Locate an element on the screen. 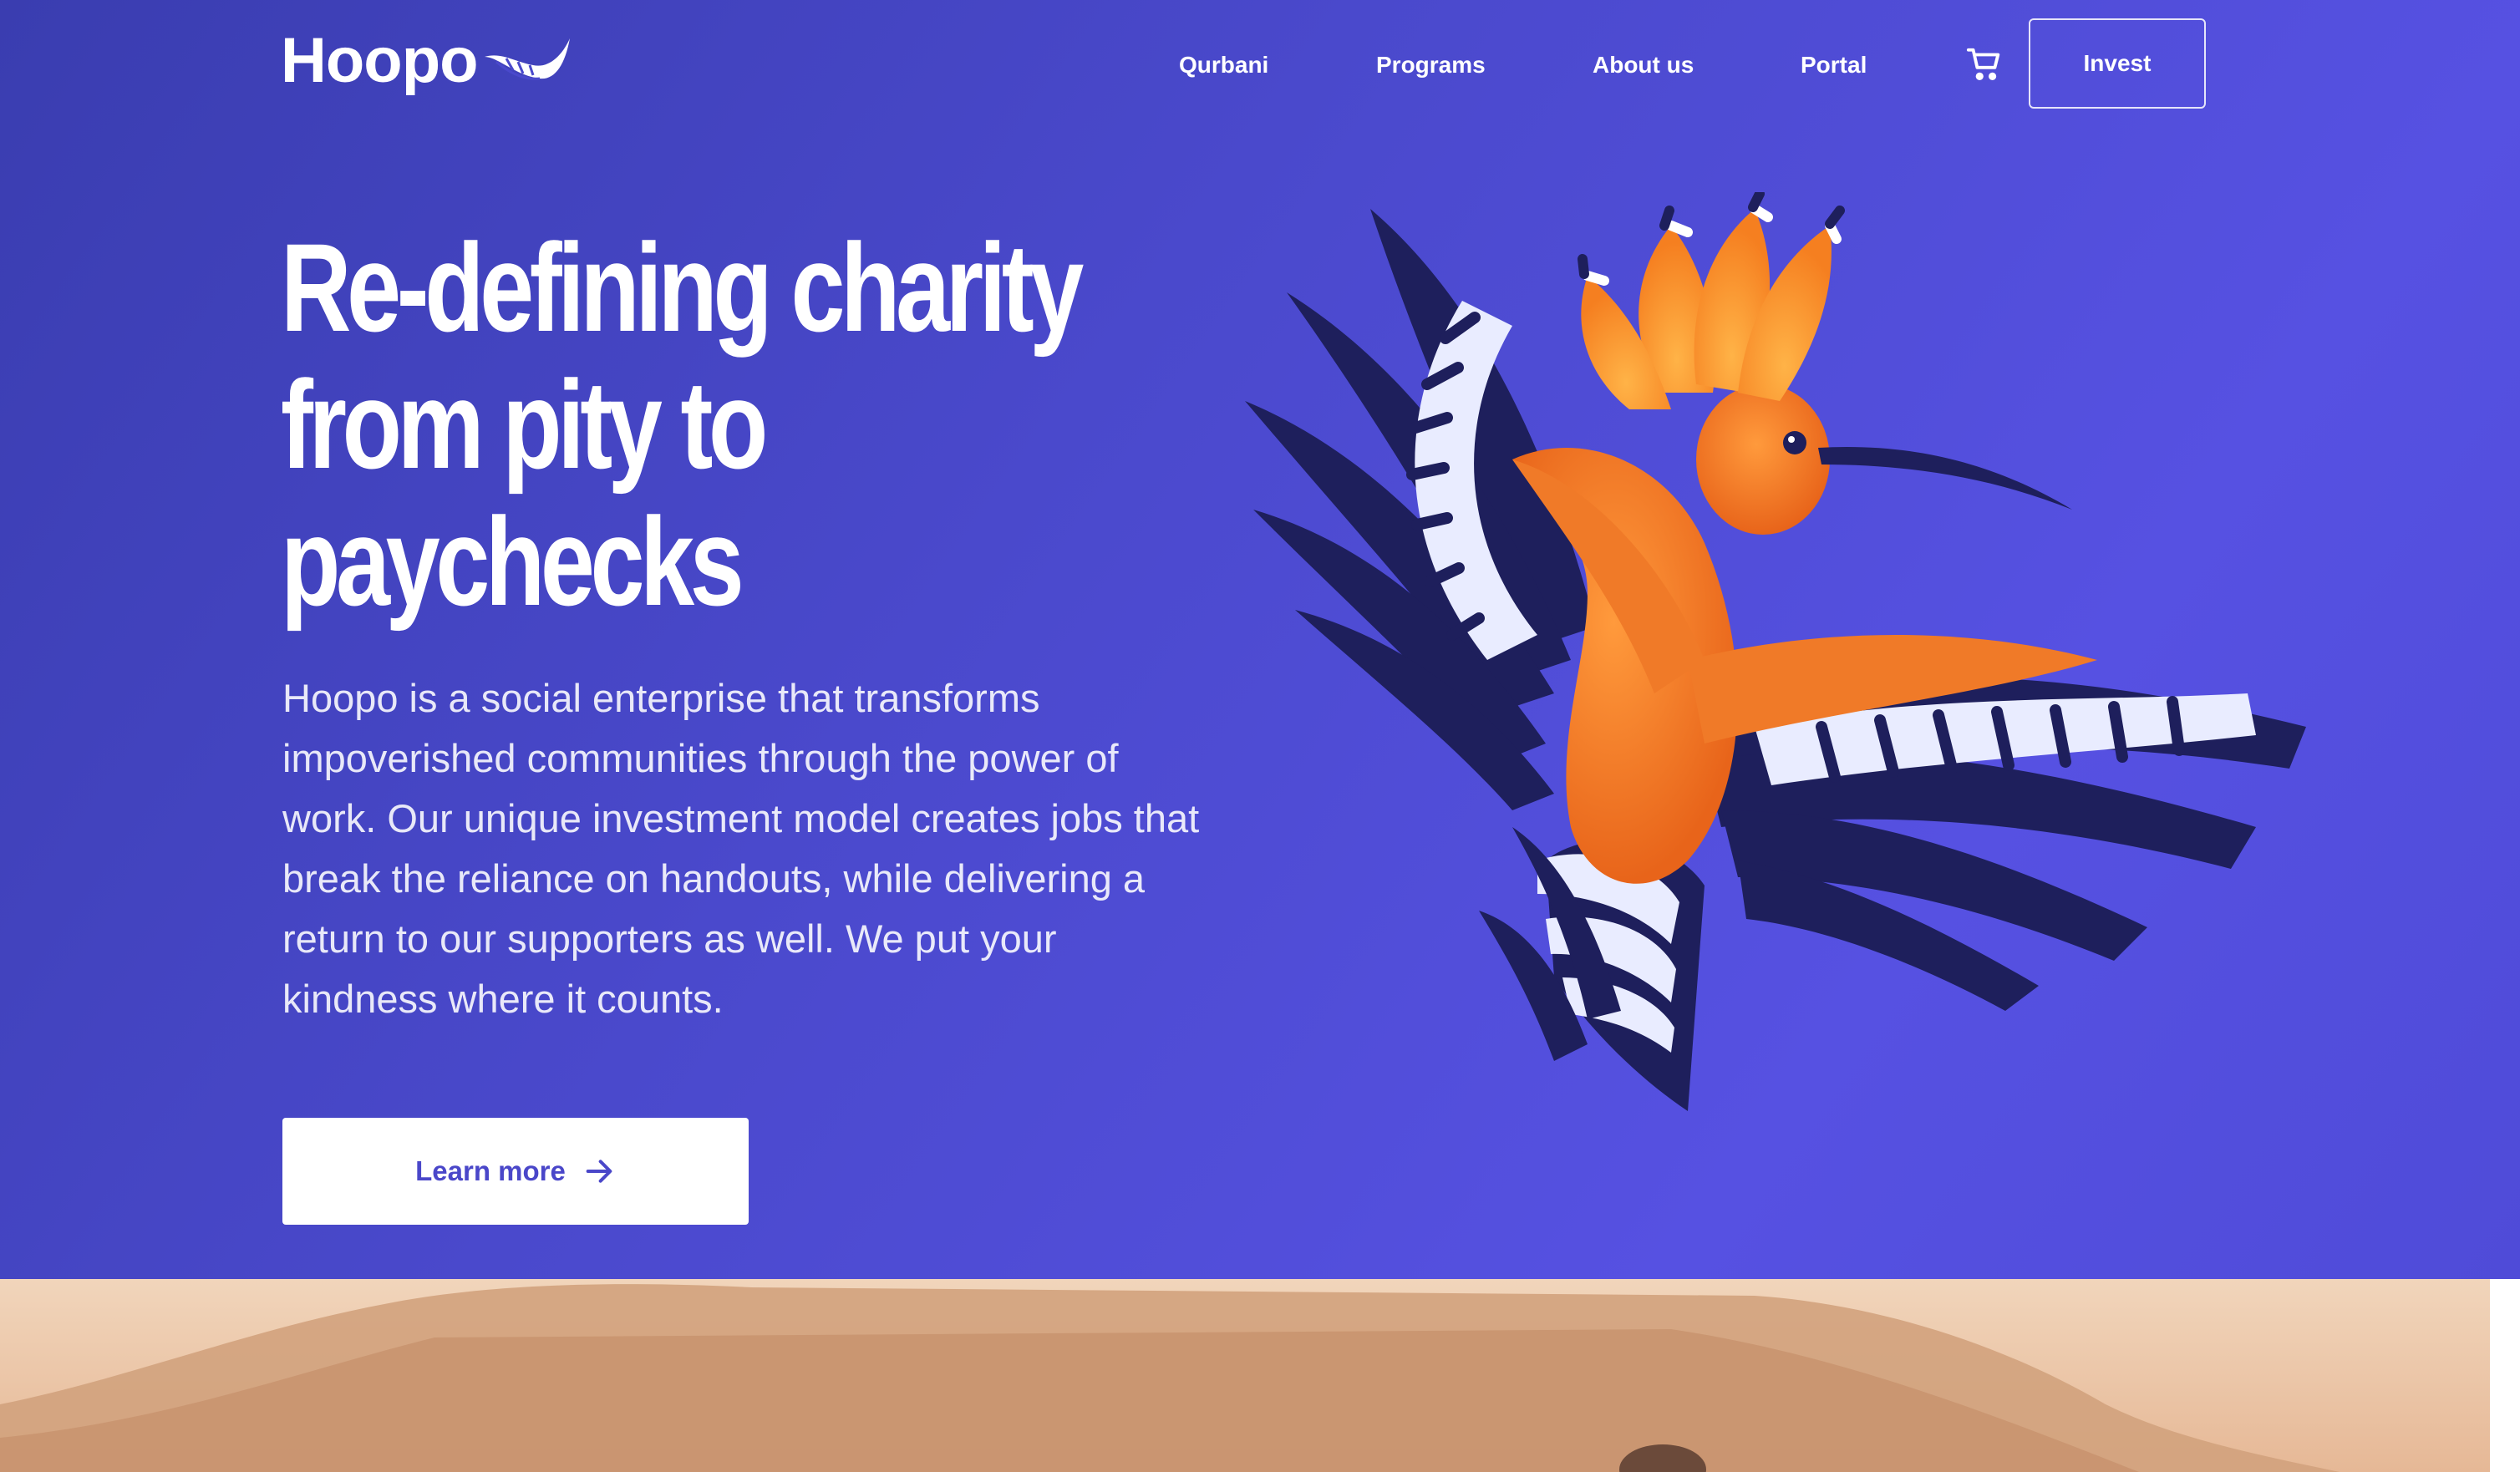 Image resolution: width=2520 pixels, height=1472 pixels. nav-link-about-us: About us is located at coordinates (1643, 65).